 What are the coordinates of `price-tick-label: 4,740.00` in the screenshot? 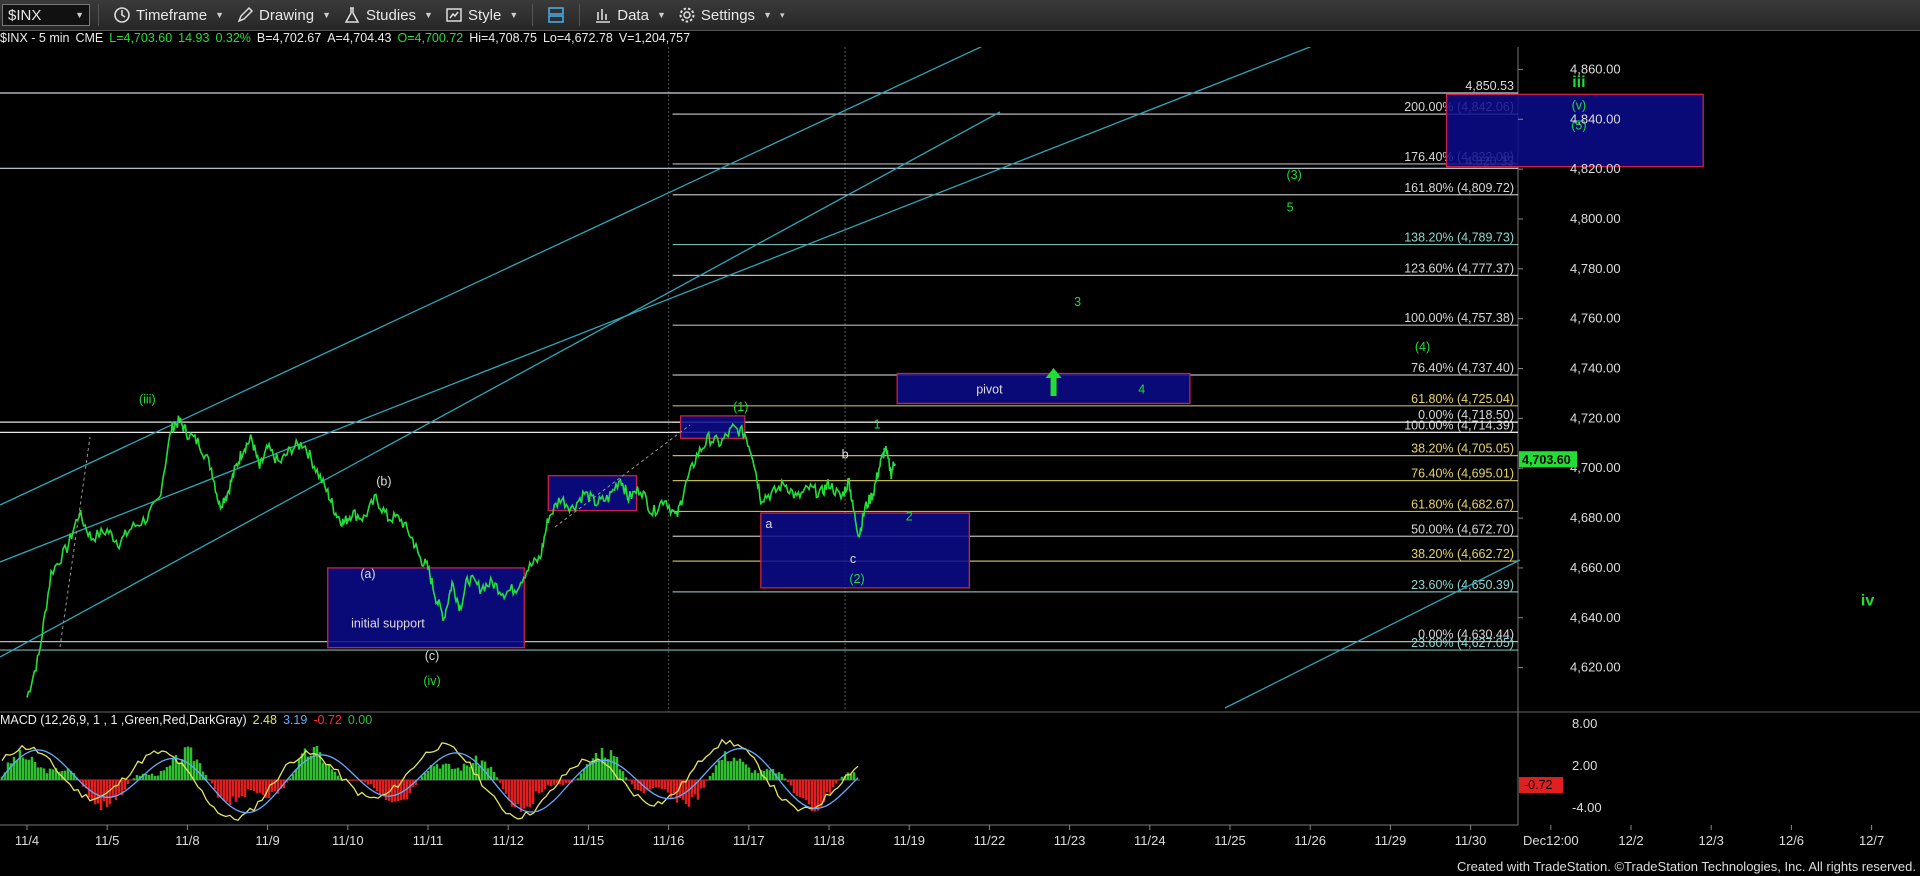 It's located at (1595, 368).